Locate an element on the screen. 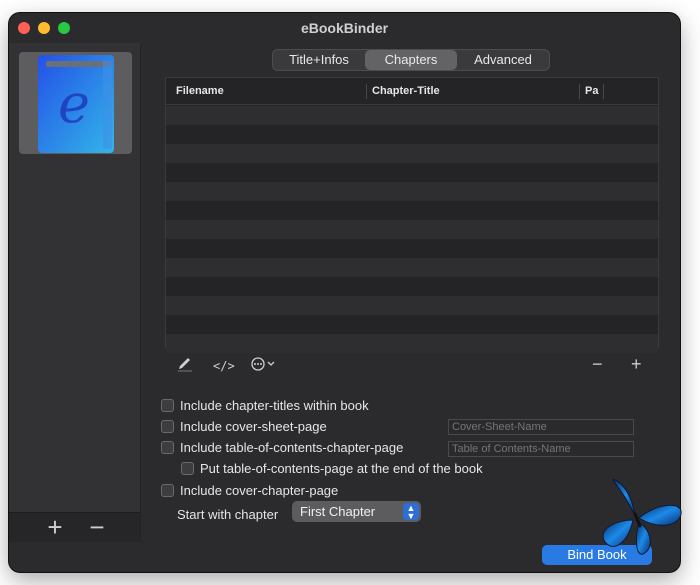  more-options-button is located at coordinates (265, 365).